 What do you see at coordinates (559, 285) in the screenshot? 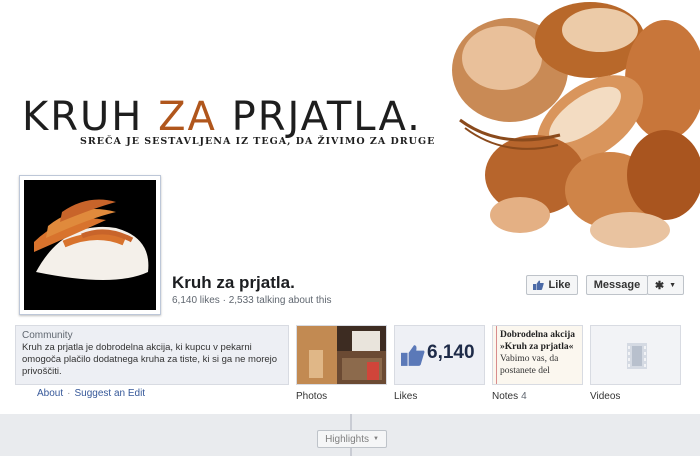
I see `like-button-label: Like` at bounding box center [559, 285].